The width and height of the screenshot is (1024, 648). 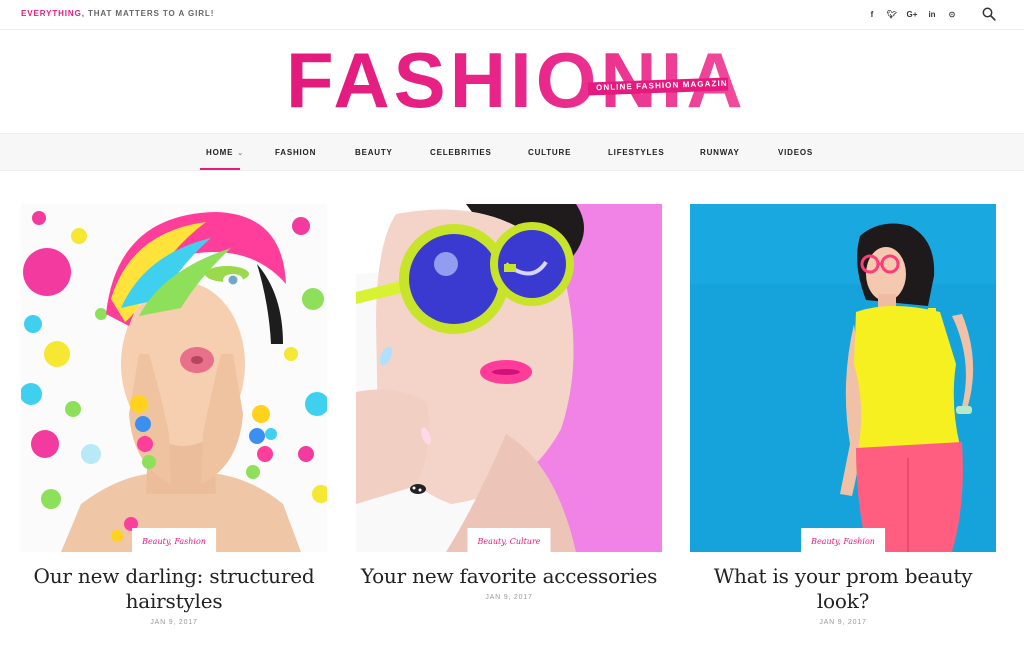 I want to click on post-title: Our new darling: structured hairstyles, so click(x=174, y=589).